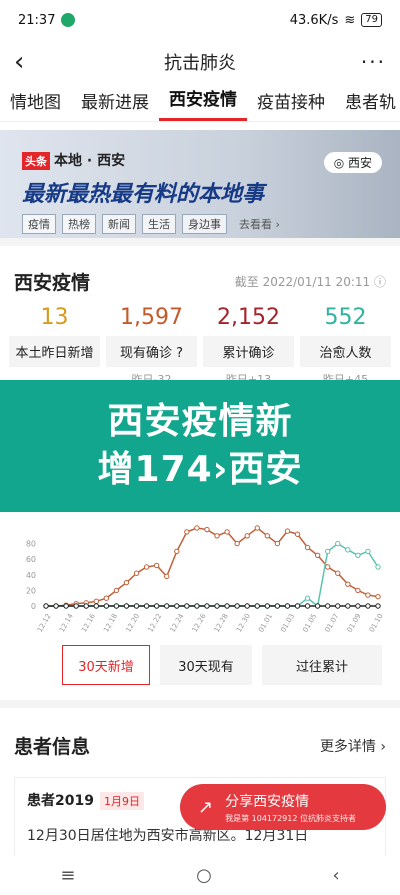  I want to click on overlay-line-2: 增174›西安, so click(200, 469).